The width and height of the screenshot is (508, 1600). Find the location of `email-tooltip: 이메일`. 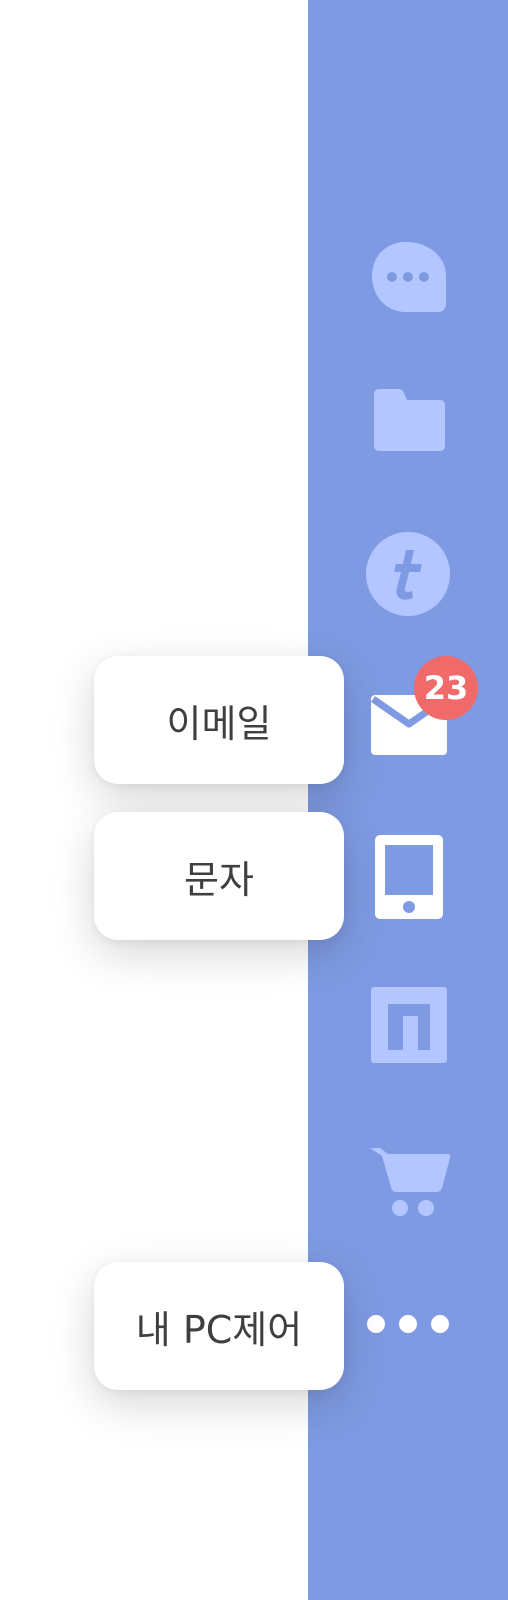

email-tooltip: 이메일 is located at coordinates (219, 720).